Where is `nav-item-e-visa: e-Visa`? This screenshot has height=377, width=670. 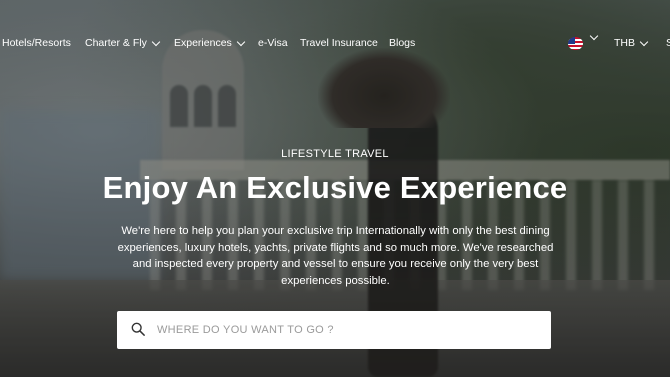
nav-item-e-visa: e-Visa is located at coordinates (273, 43).